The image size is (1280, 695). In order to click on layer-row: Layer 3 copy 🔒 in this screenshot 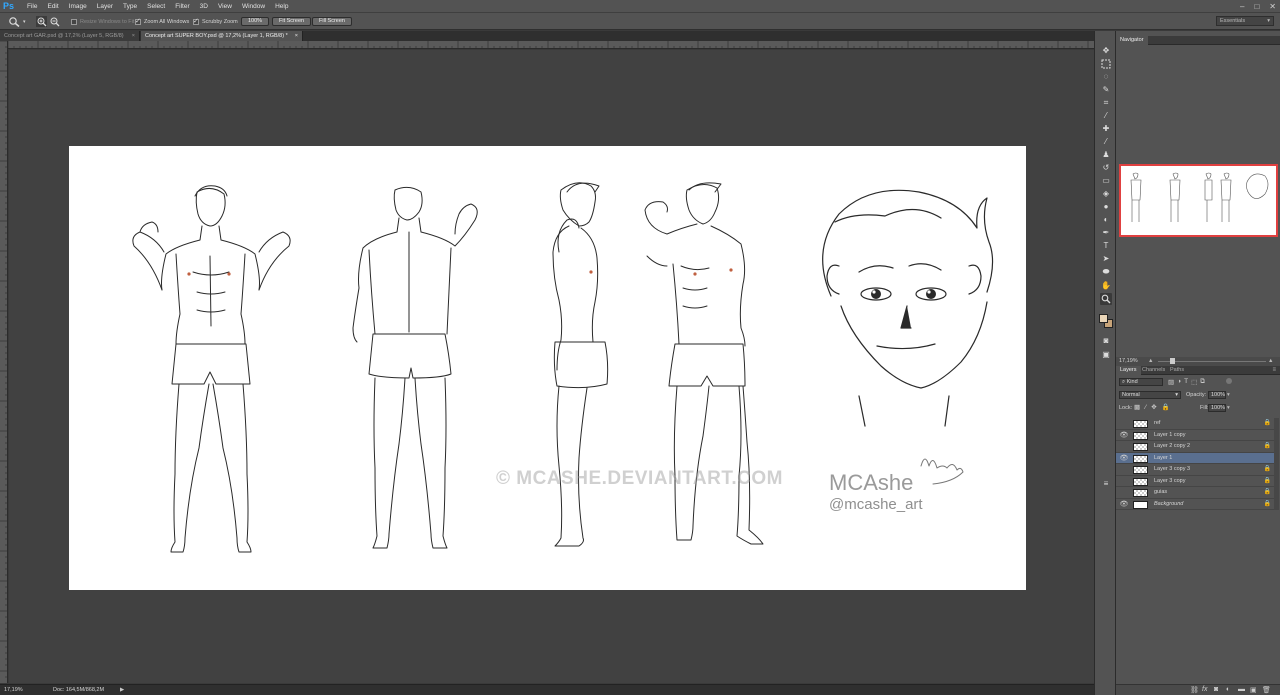, I will do `click(1195, 481)`.